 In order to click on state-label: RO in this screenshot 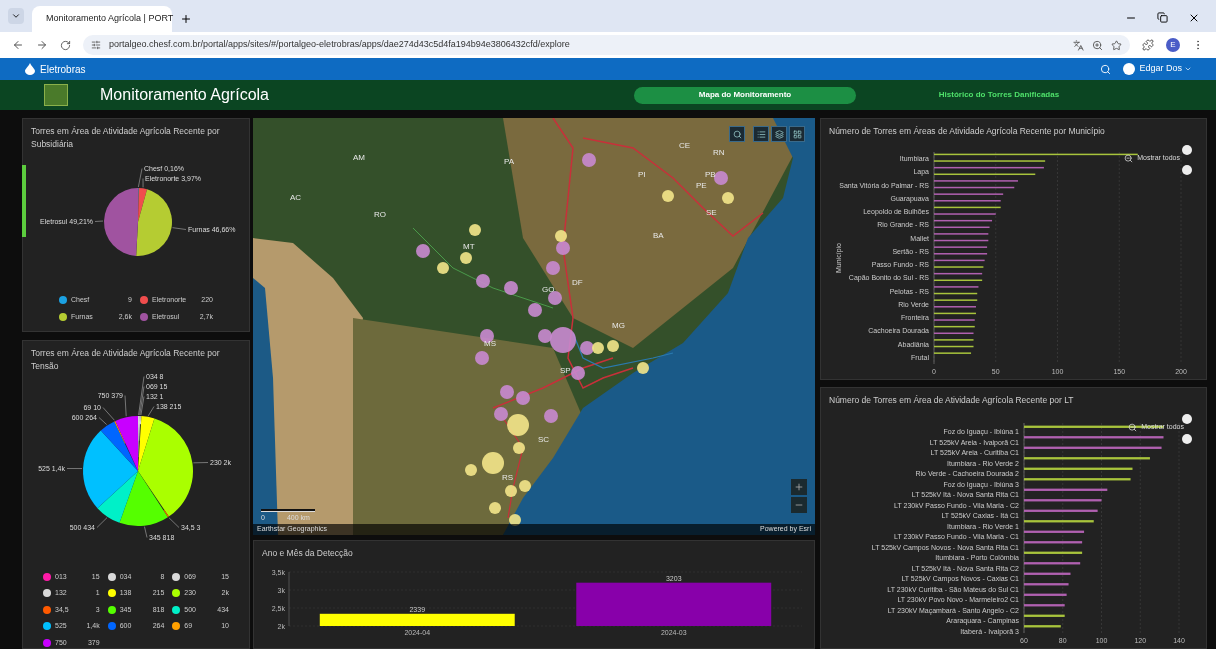, I will do `click(380, 215)`.